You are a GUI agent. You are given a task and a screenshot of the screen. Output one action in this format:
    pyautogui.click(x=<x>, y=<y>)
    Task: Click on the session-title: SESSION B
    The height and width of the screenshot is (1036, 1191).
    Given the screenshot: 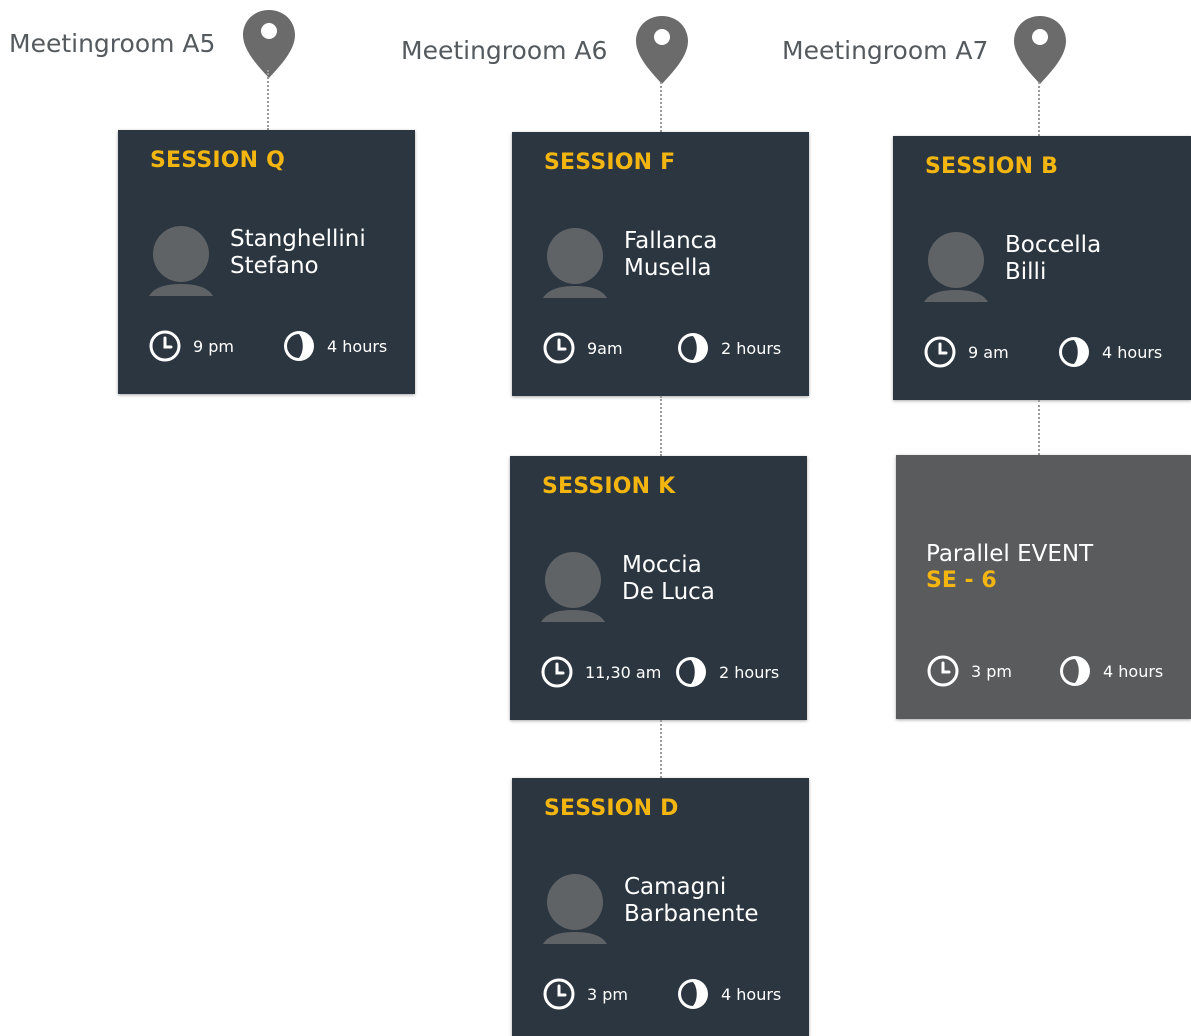 What is the action you would take?
    pyautogui.click(x=992, y=166)
    